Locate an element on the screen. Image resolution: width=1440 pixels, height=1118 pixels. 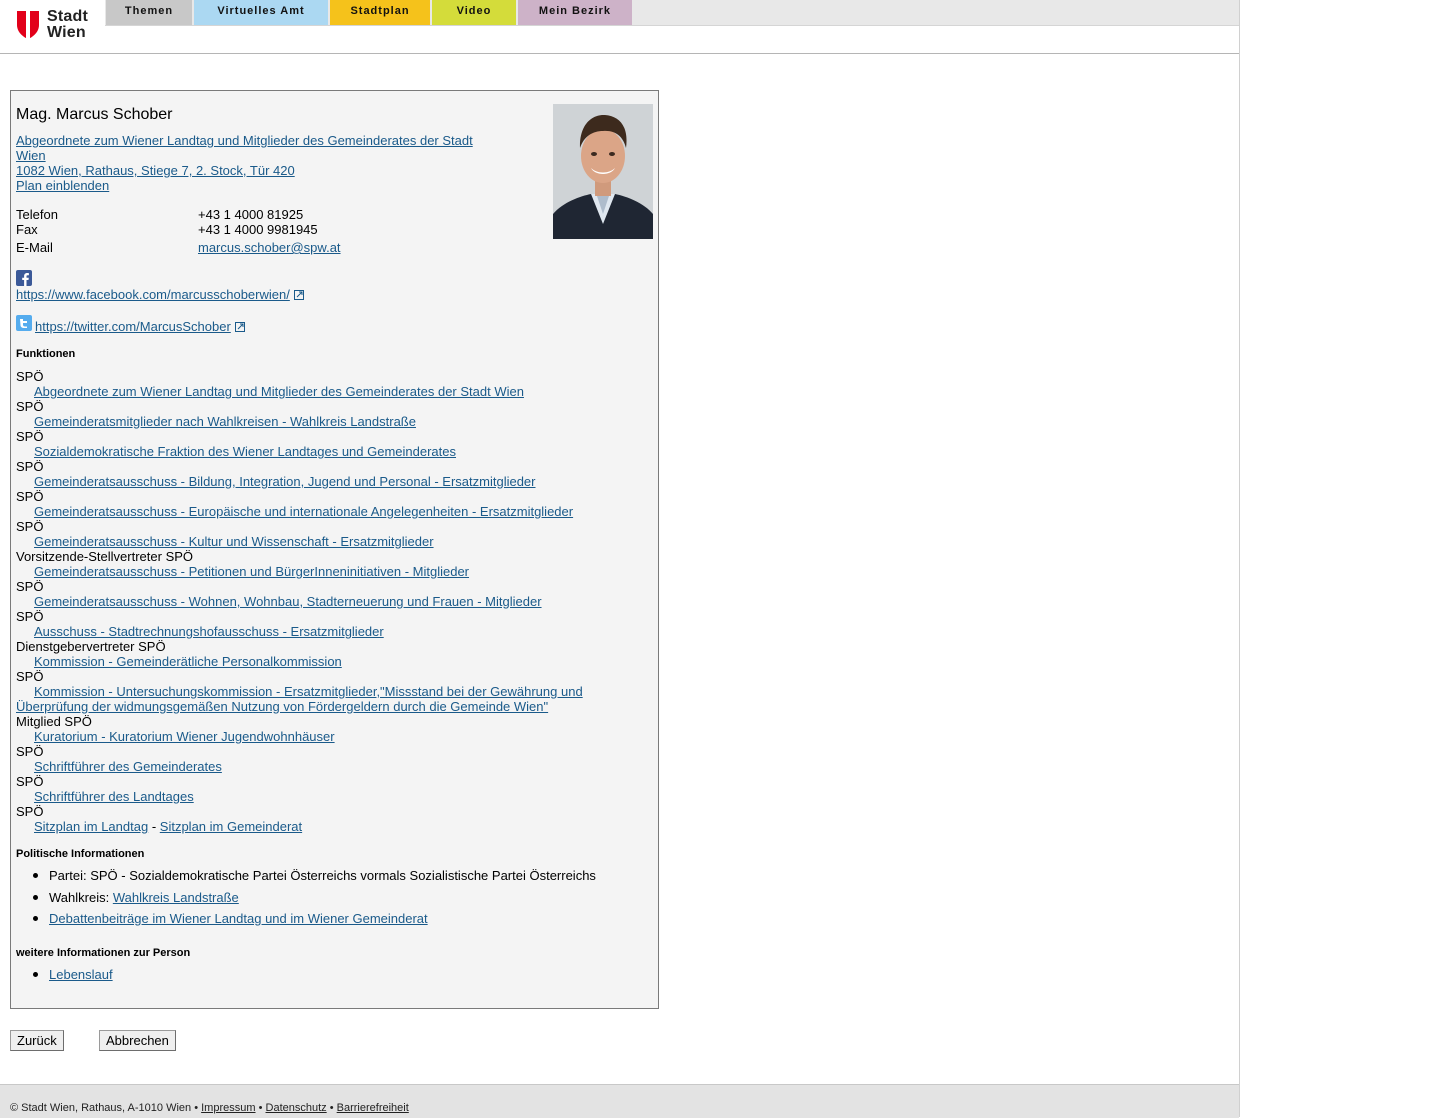
phone-value: +43 1 4000 81925 is located at coordinates (251, 214).